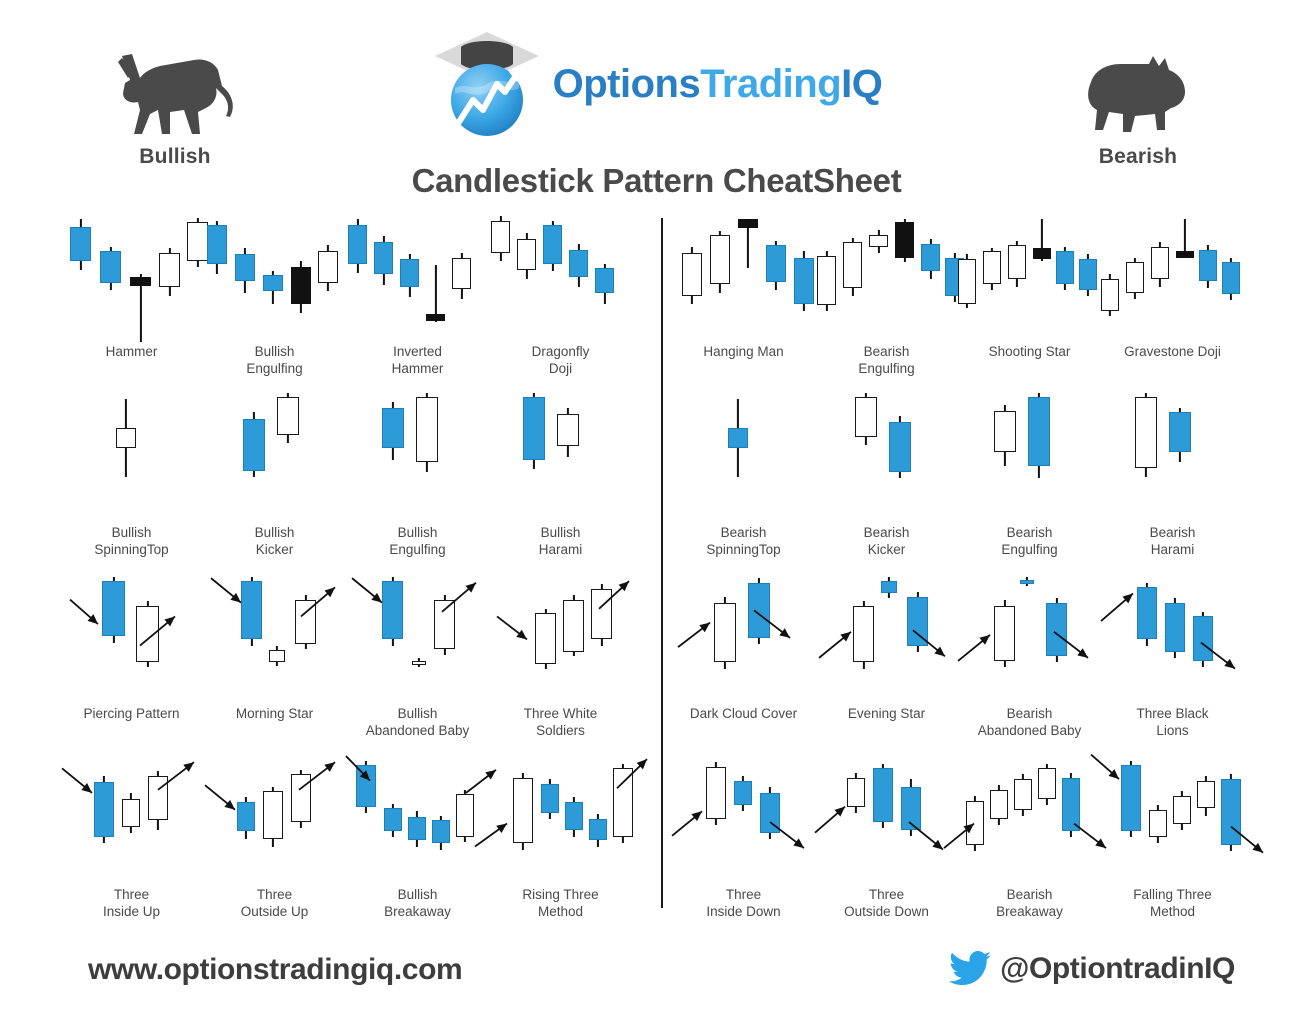  Describe the element at coordinates (886, 843) in the screenshot. I see `pattern-cell: Three Outside Down` at that location.